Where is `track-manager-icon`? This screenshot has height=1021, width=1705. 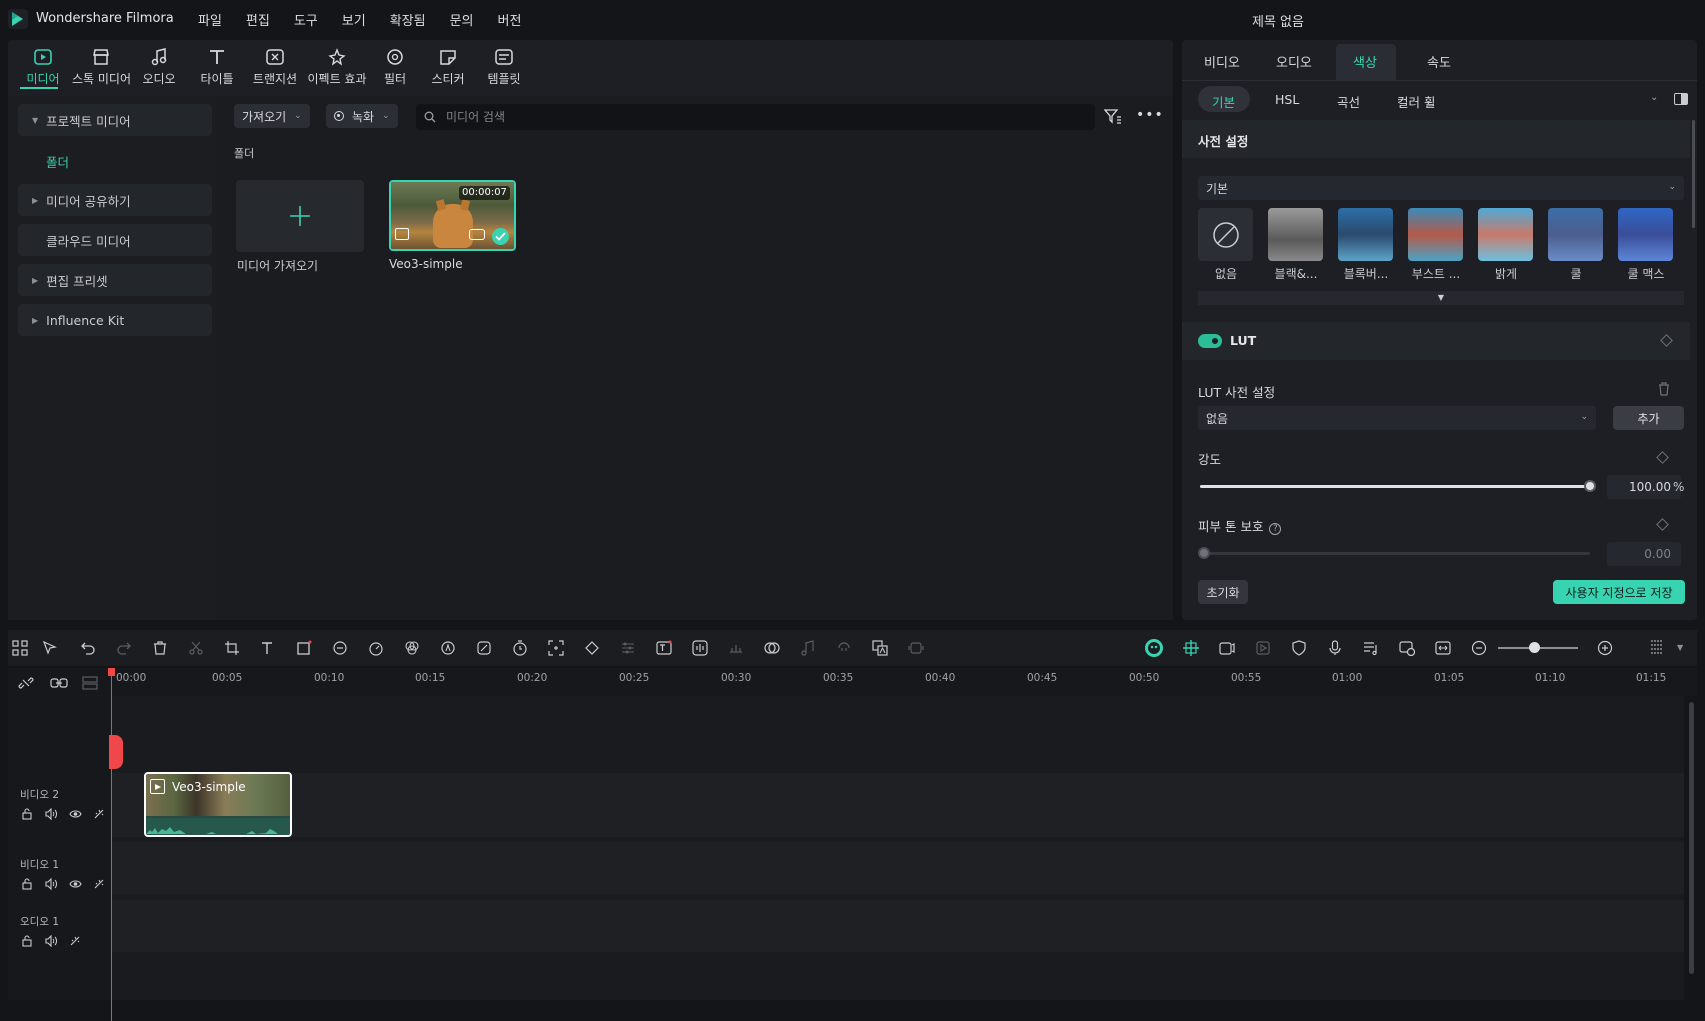
track-manager-icon is located at coordinates (90, 684).